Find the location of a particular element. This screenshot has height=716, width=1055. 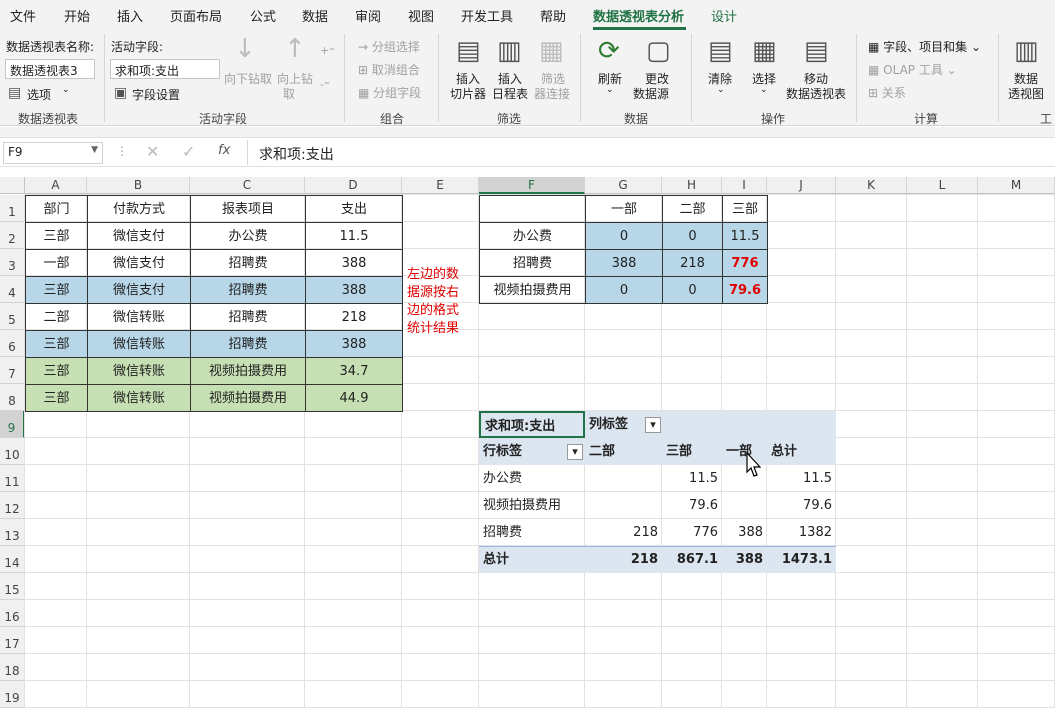

target-cell: 218 is located at coordinates (692, 263).